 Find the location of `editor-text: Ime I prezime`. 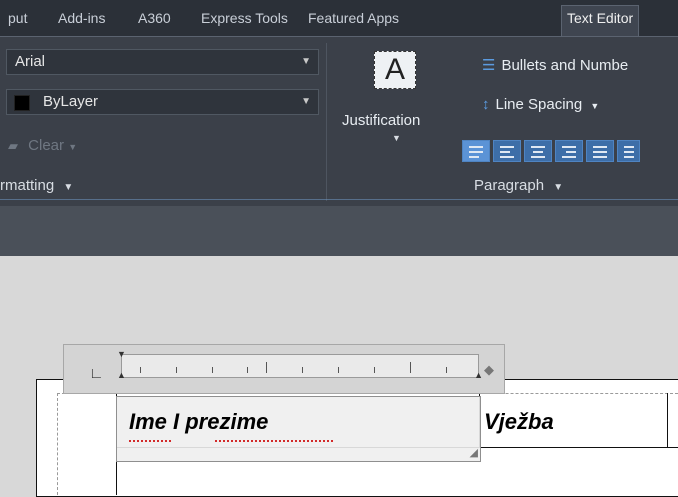

editor-text: Ime I prezime is located at coordinates (198, 422).